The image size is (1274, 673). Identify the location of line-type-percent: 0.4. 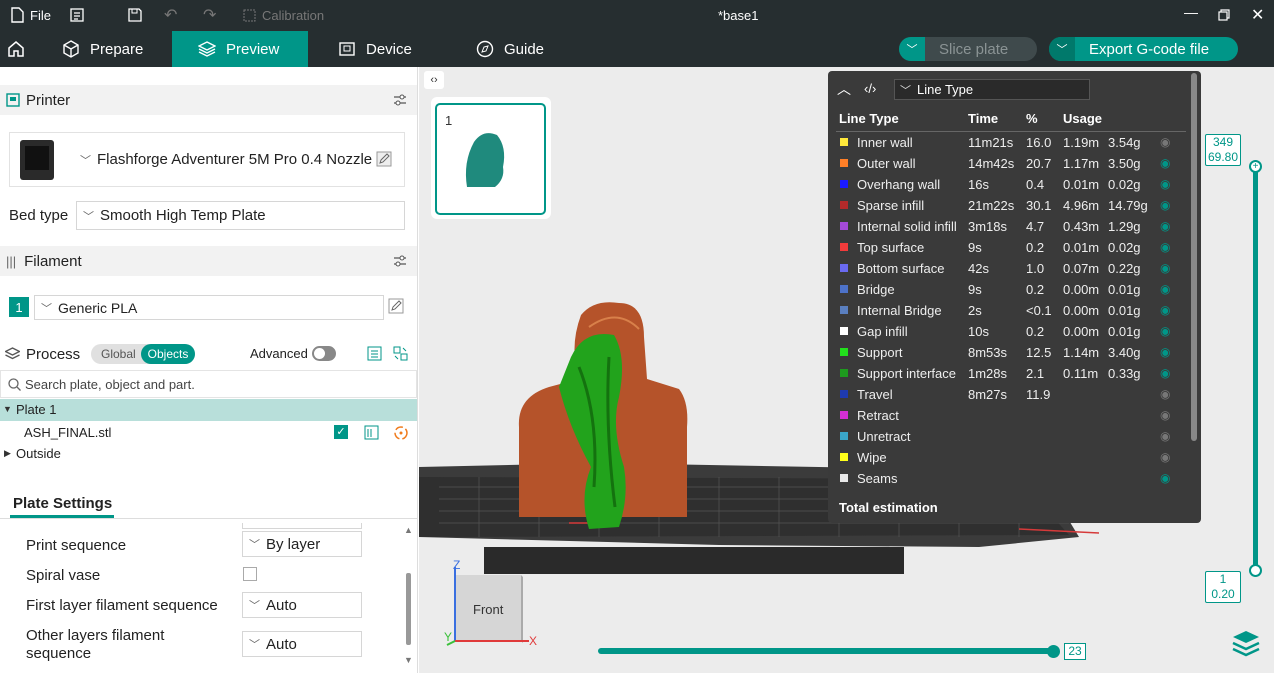
(1035, 184).